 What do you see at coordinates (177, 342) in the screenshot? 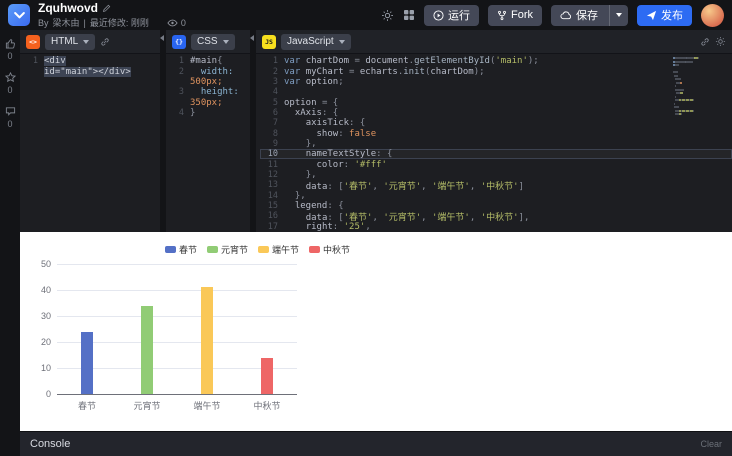
I see `grid-line` at bounding box center [177, 342].